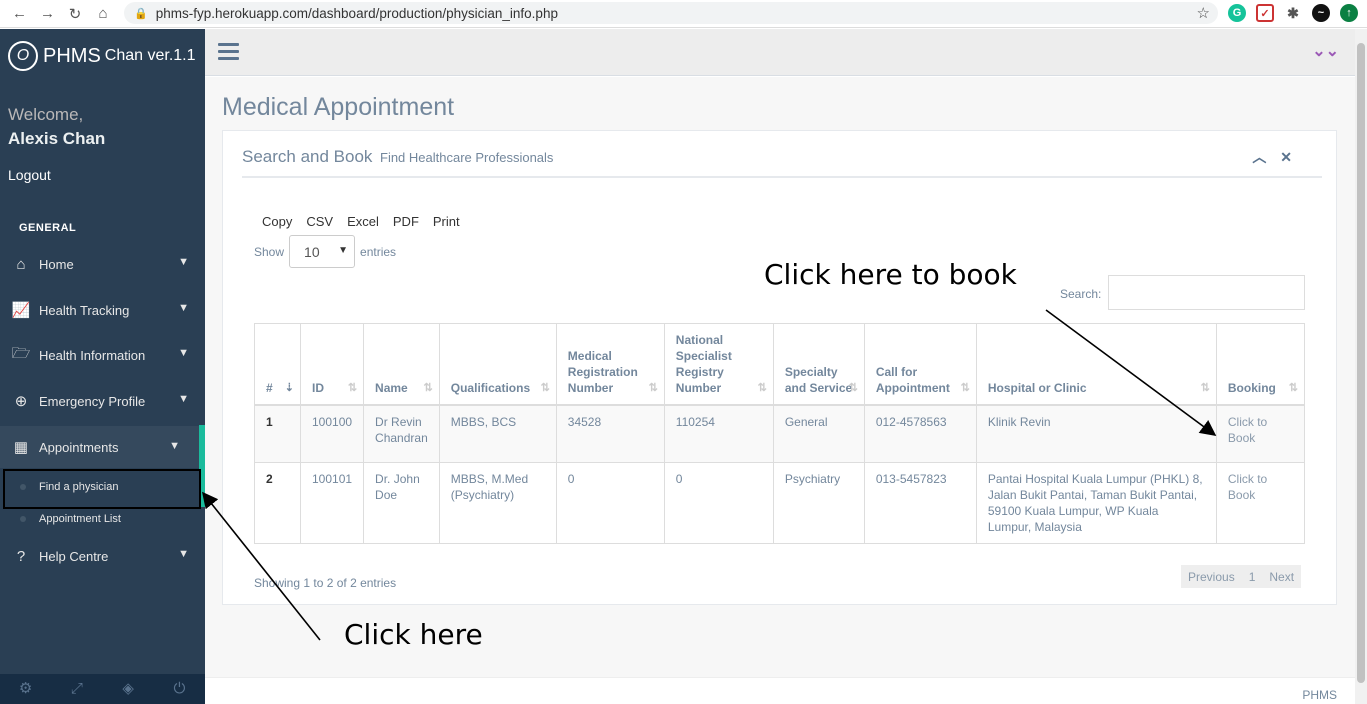  I want to click on cell-qualifications: MBBS, M.Med (Psychiatry), so click(498, 503).